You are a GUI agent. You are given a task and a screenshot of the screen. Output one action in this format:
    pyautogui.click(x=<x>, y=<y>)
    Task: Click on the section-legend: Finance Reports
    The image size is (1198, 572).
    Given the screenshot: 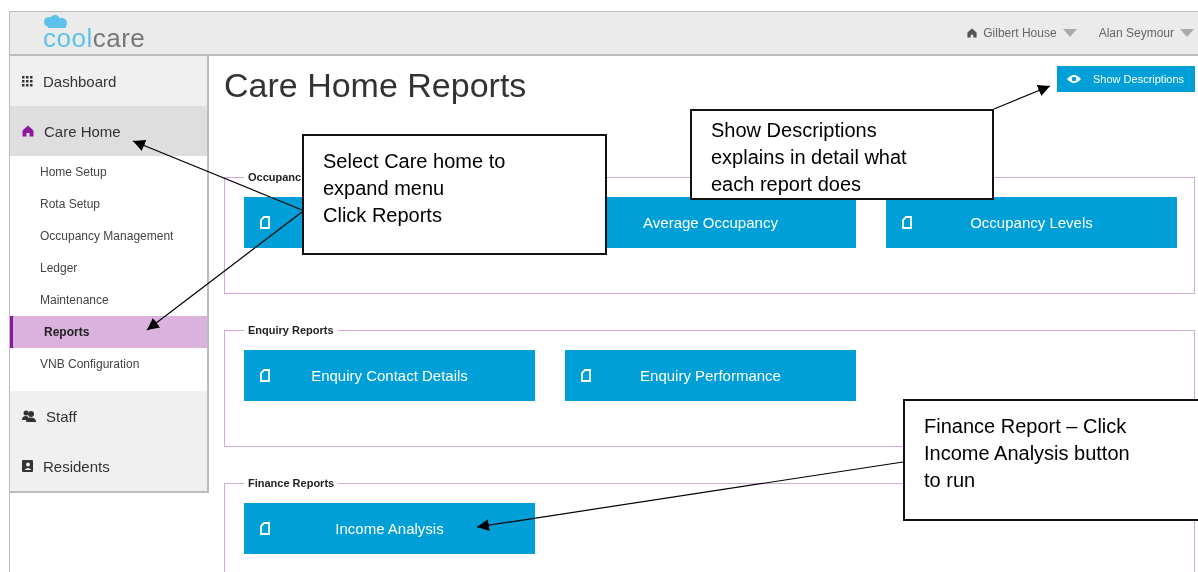 What is the action you would take?
    pyautogui.click(x=291, y=483)
    